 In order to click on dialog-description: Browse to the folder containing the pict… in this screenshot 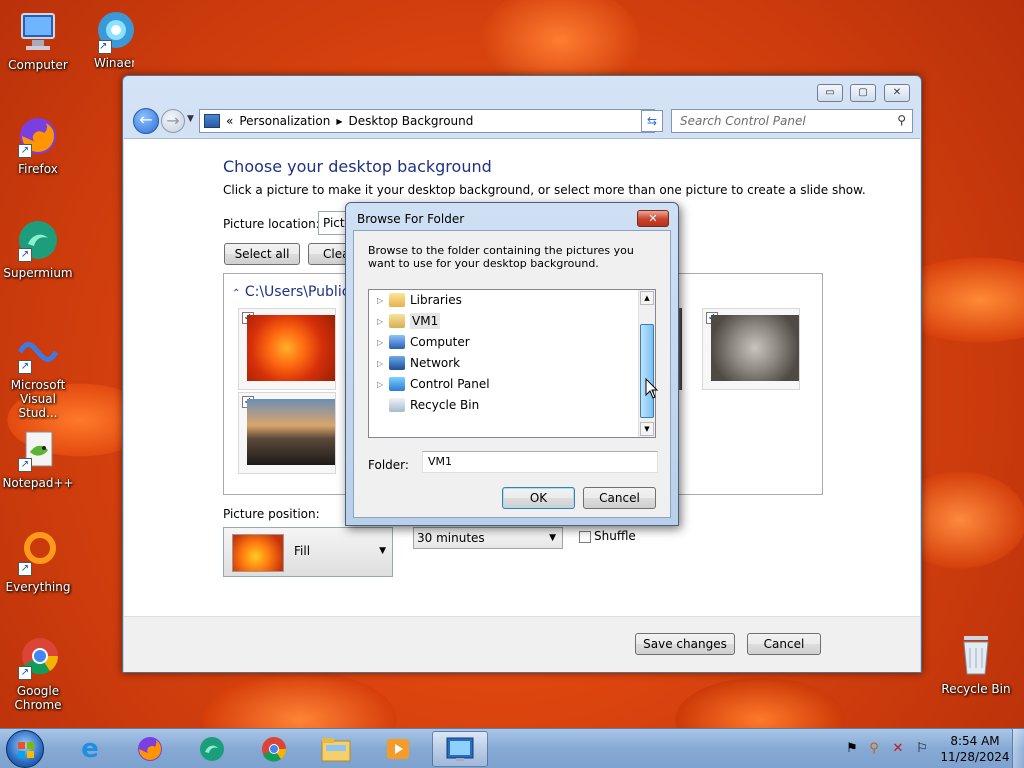, I will do `click(501, 257)`.